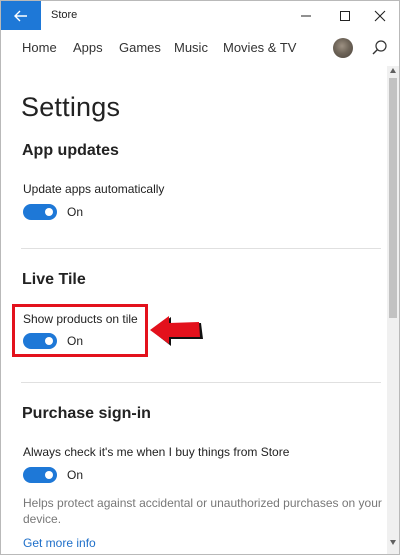 The image size is (400, 555). Describe the element at coordinates (40, 475) in the screenshot. I see `always-check-toggle` at that location.